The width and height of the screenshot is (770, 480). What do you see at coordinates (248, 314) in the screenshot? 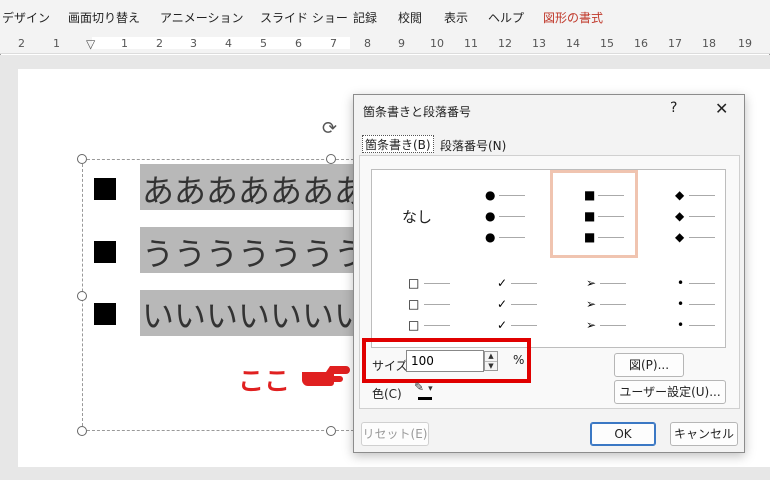
I see `slide-text-line: いいいいいいい` at bounding box center [248, 314].